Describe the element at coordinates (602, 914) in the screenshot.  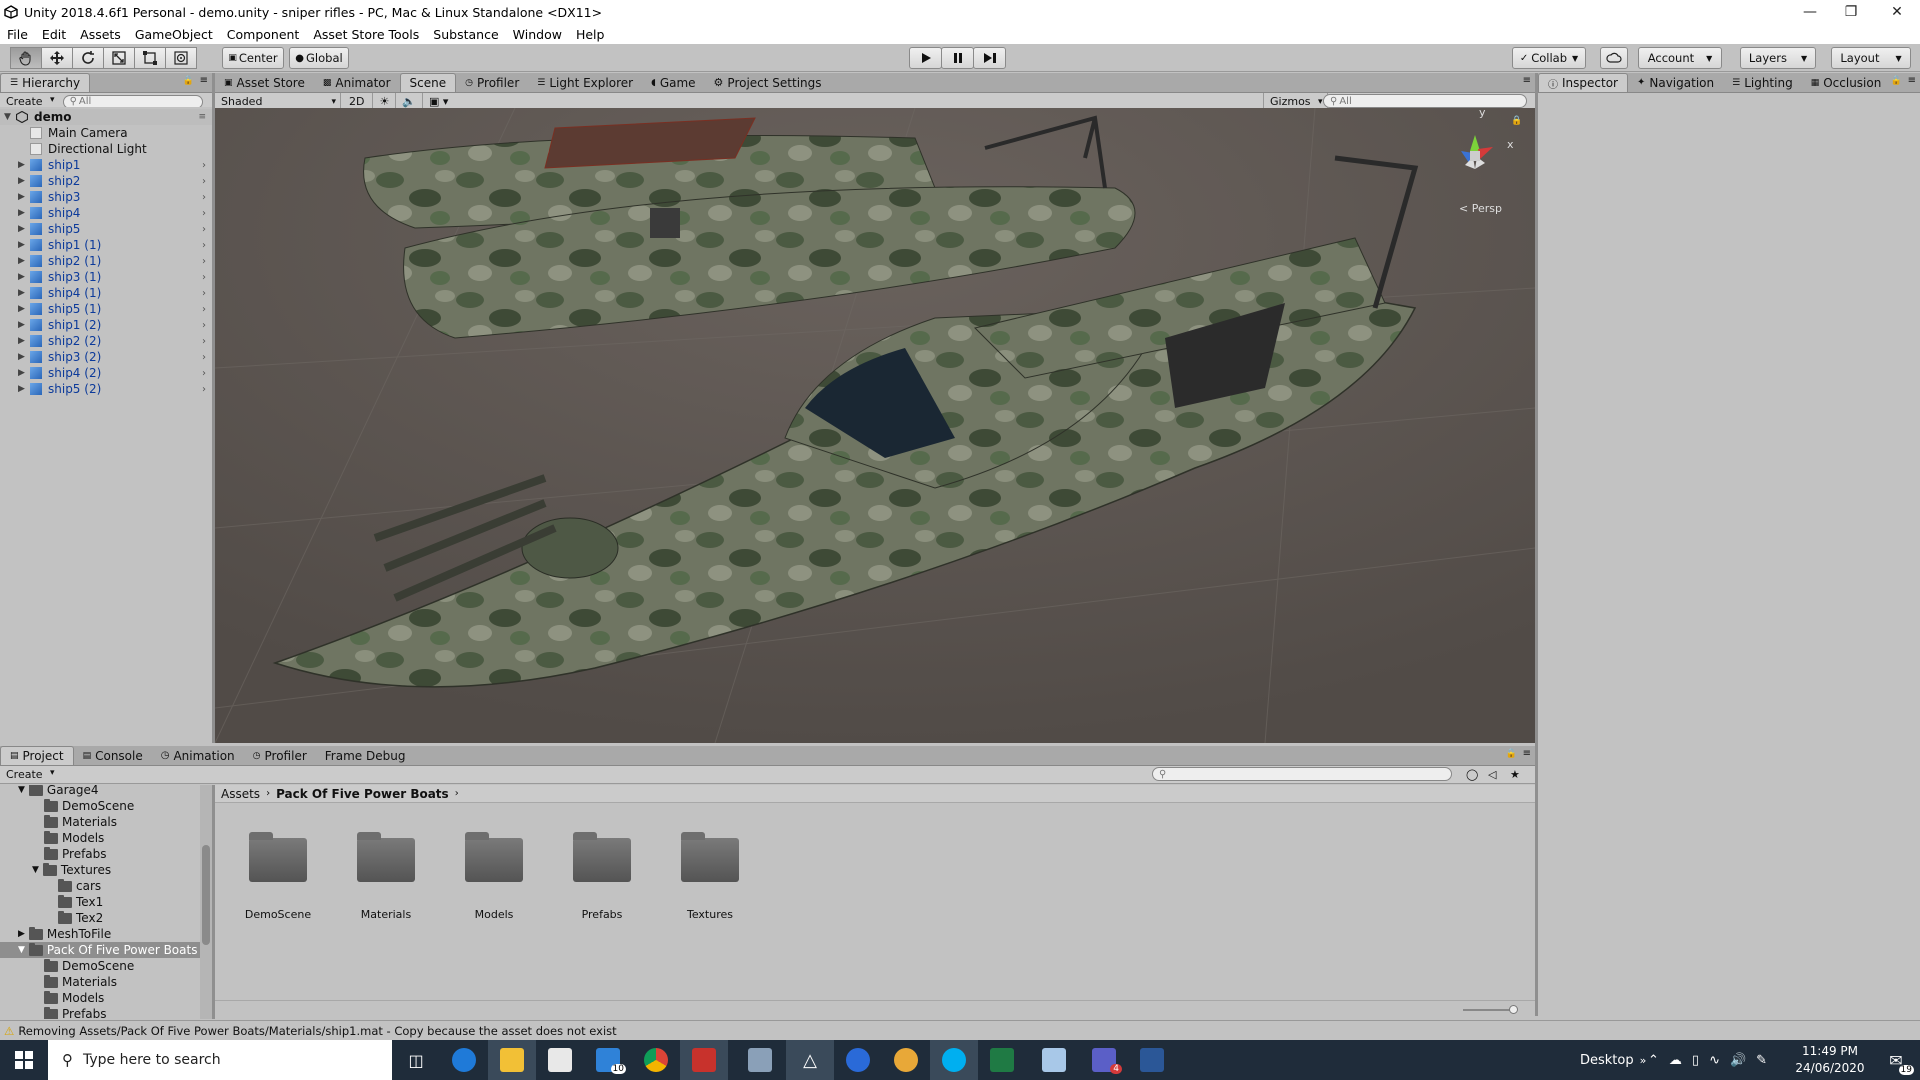
I see `asset-folder-label: Prefabs` at that location.